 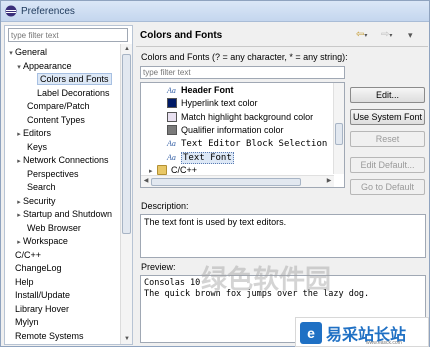 I want to click on color-font-item: Aa Header Font, so click(x=200, y=90).